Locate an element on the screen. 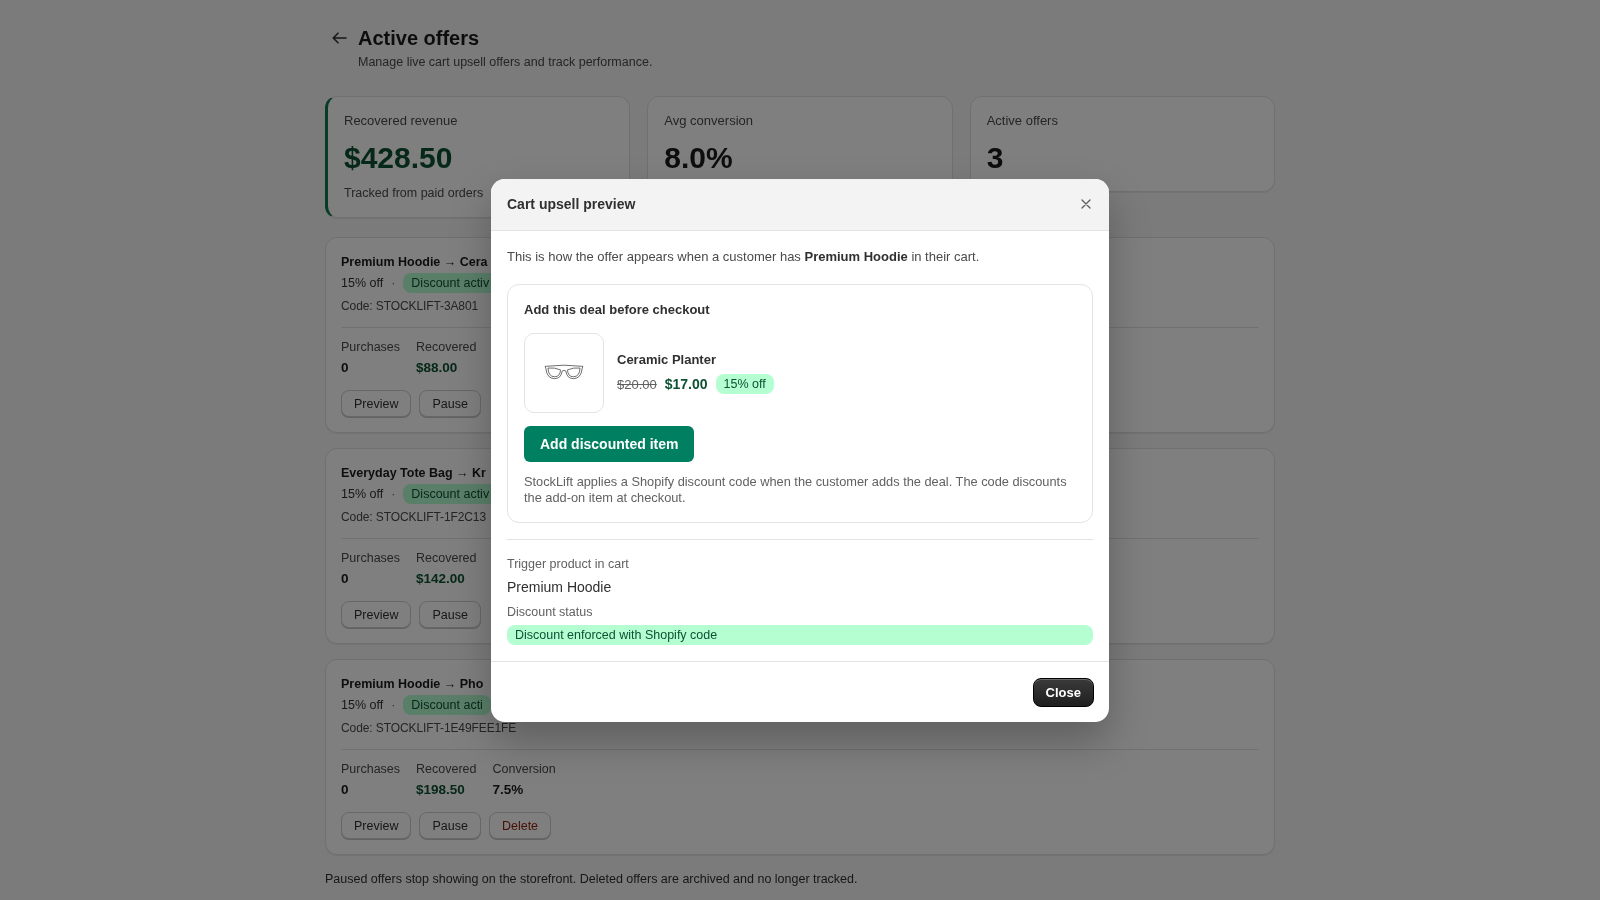 This screenshot has height=900, width=1600. delete-button: Delete is located at coordinates (520, 825).